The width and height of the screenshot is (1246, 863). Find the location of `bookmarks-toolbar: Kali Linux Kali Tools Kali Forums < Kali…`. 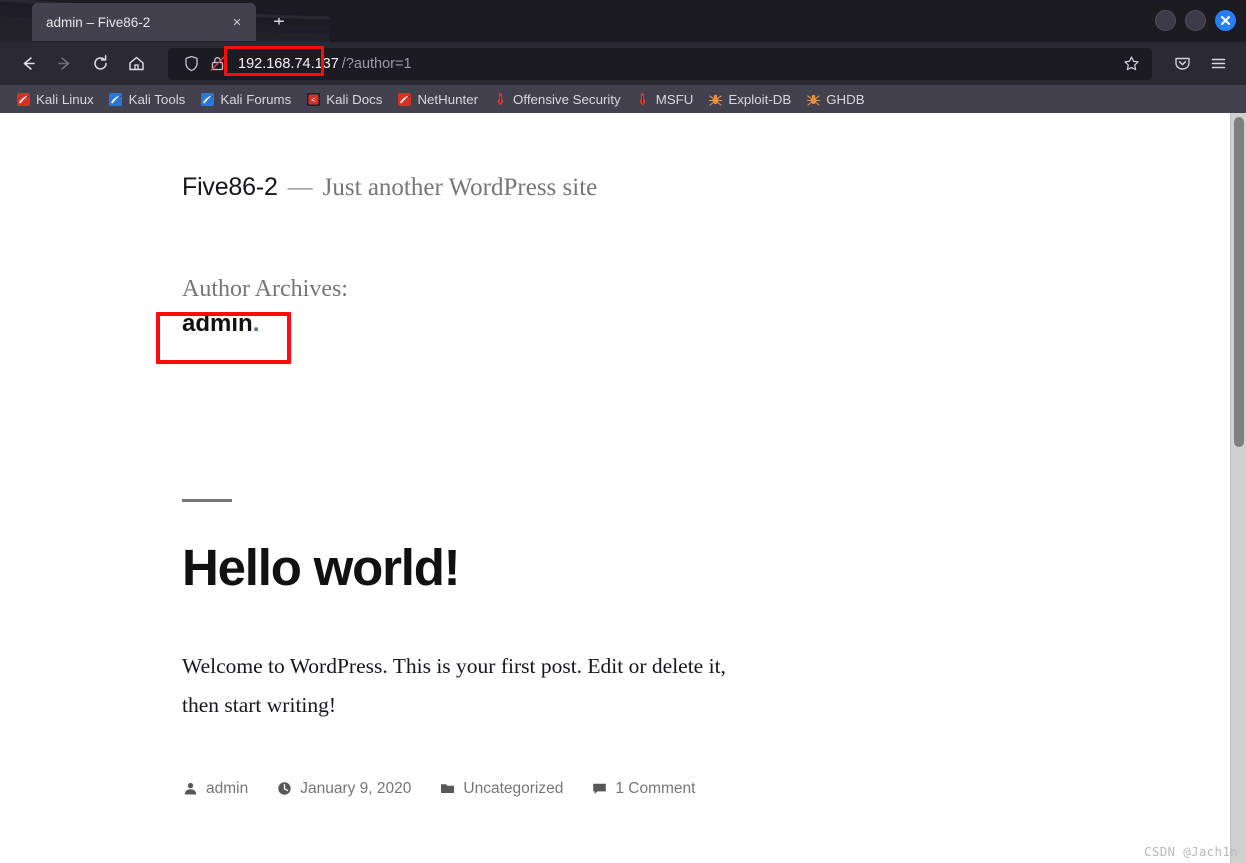

bookmarks-toolbar: Kali Linux Kali Tools Kali Forums < Kali… is located at coordinates (623, 99).